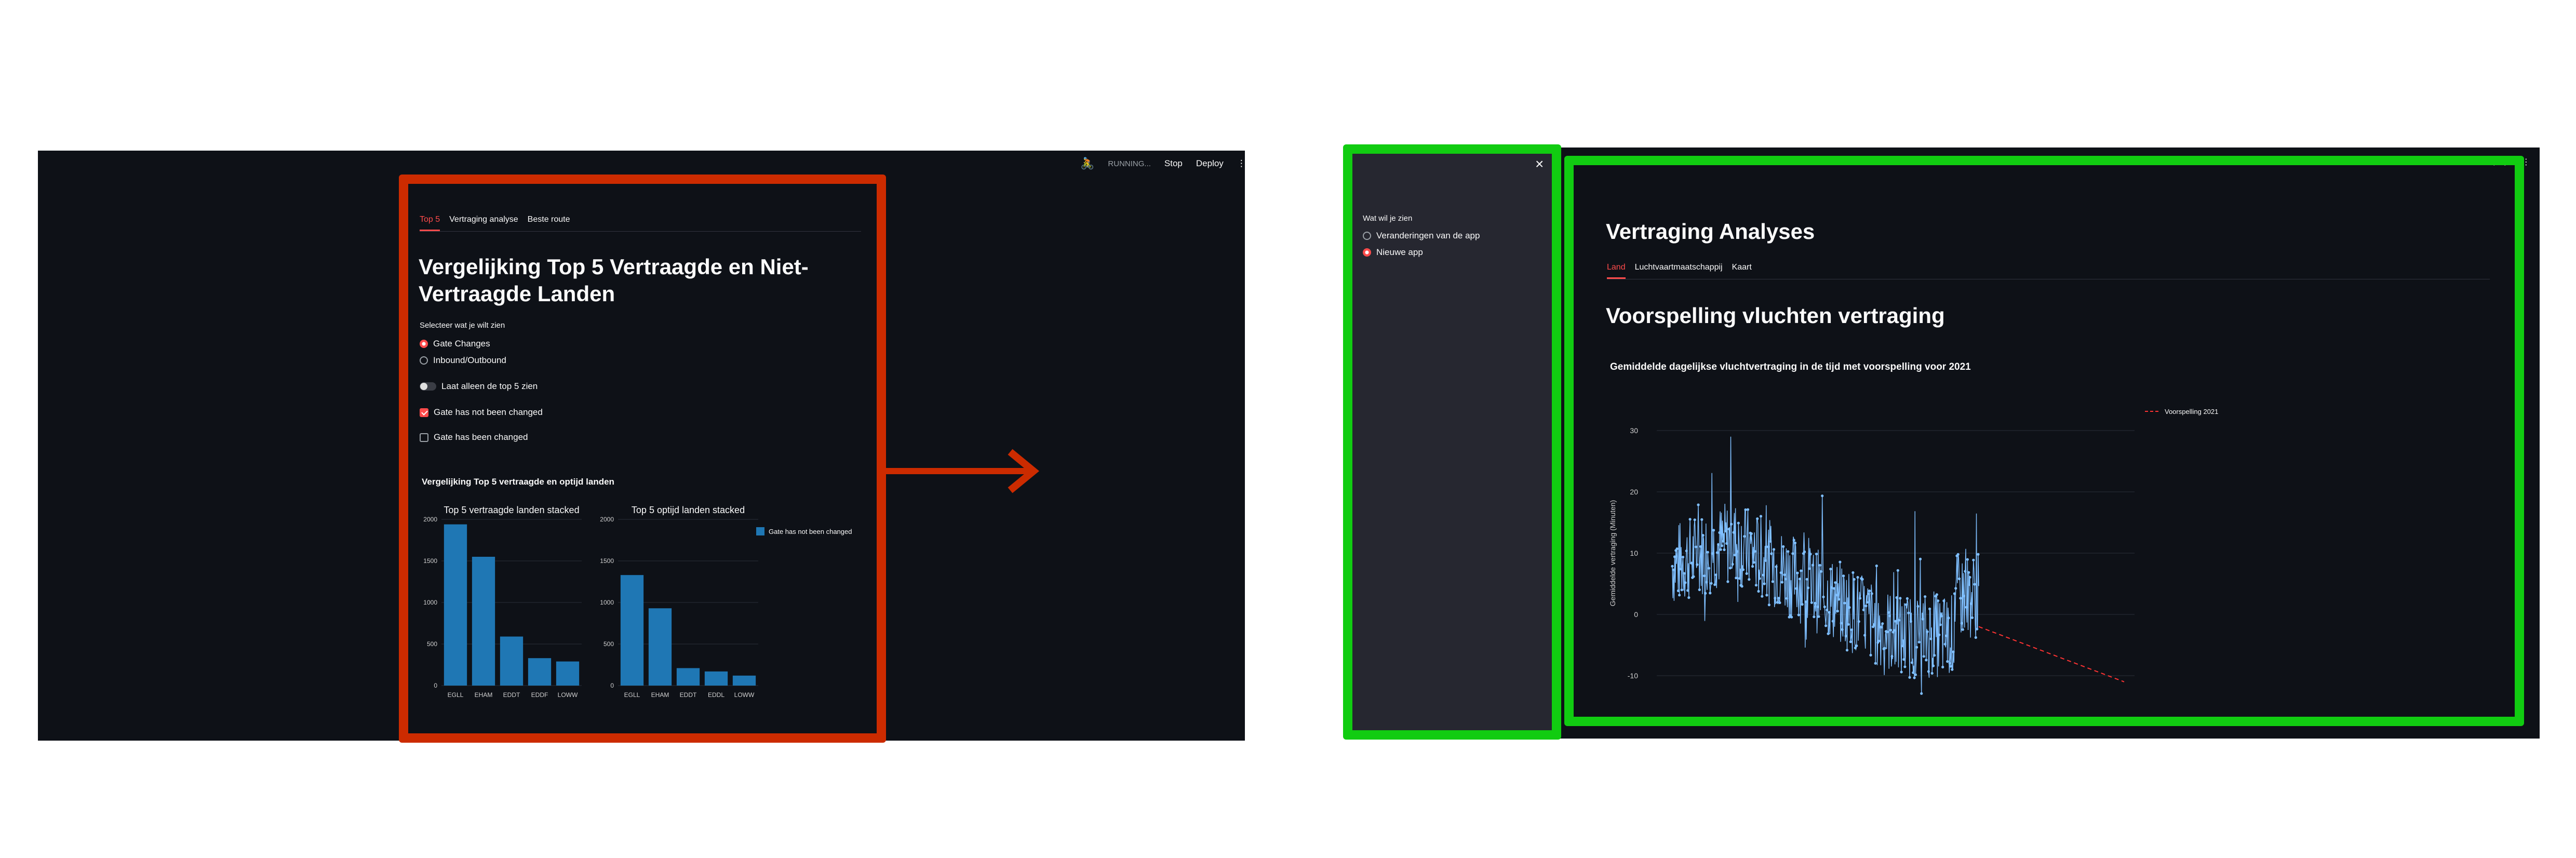 This screenshot has height=858, width=2576. What do you see at coordinates (642, 459) in the screenshot?
I see `red-highlight-box` at bounding box center [642, 459].